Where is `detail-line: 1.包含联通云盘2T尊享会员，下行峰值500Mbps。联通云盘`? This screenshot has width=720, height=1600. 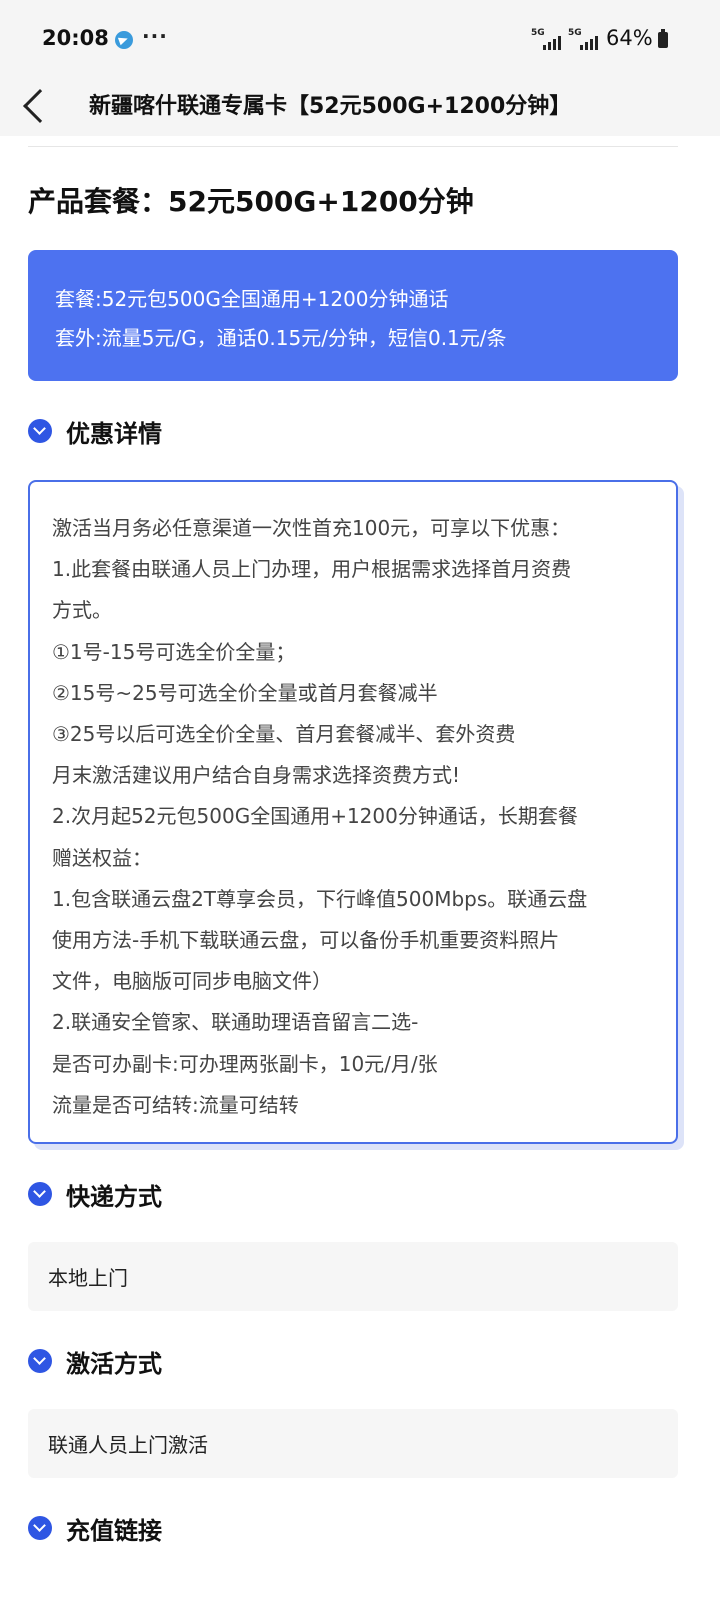 detail-line: 1.包含联通云盘2T尊享会员，下行峰值500Mbps。联通云盘 is located at coordinates (320, 898).